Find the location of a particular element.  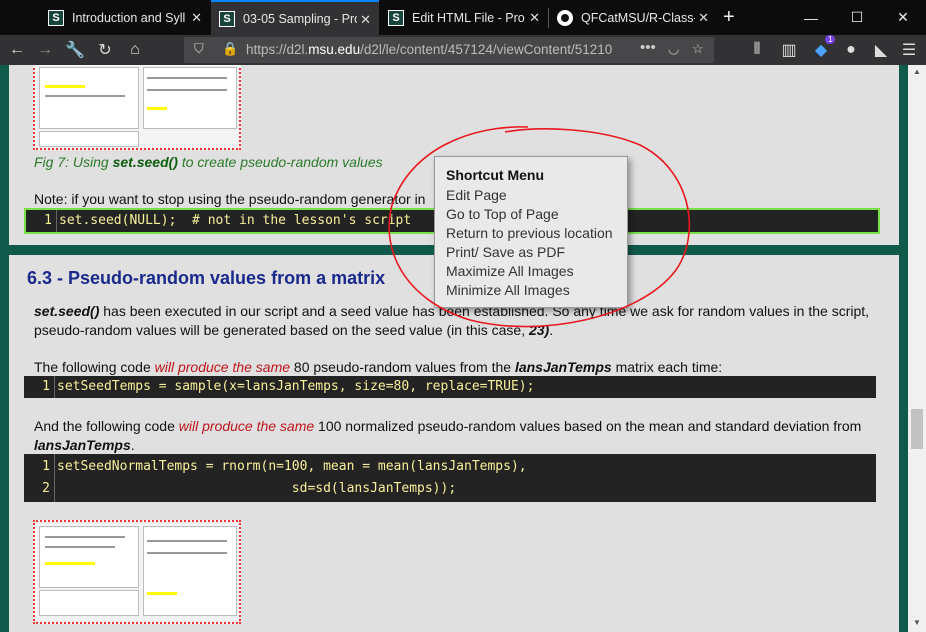

shield-icon: ⛉ is located at coordinates (199, 49).